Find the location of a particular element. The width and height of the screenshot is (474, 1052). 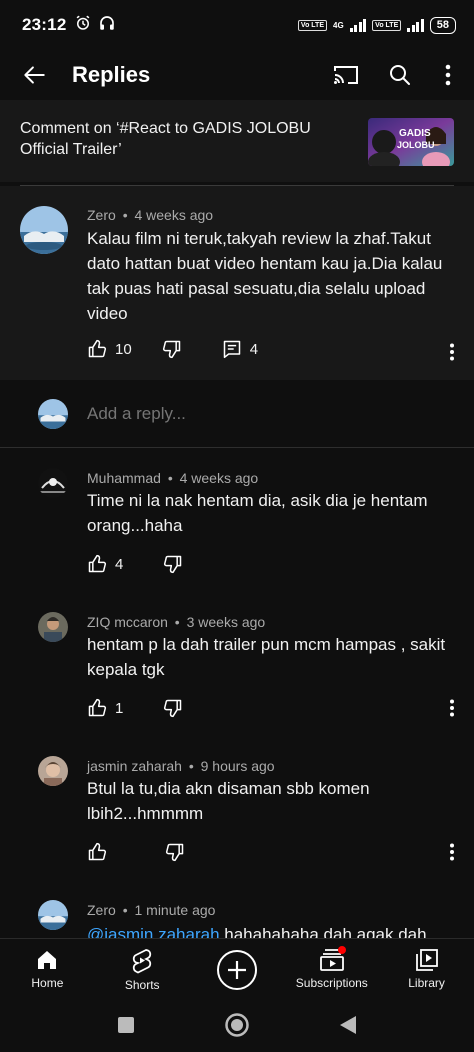

reply-time: 1 minute ago is located at coordinates (175, 910).